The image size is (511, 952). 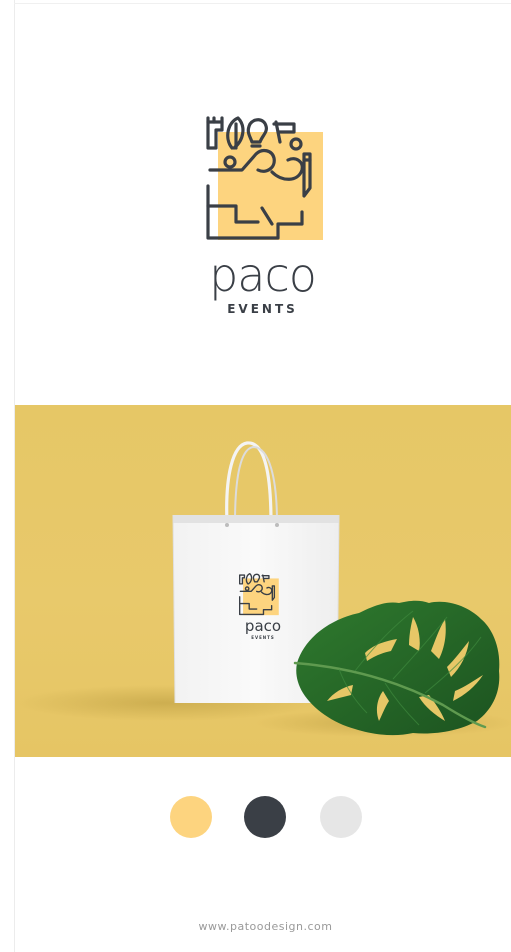 I want to click on swatch-gray, so click(x=341, y=817).